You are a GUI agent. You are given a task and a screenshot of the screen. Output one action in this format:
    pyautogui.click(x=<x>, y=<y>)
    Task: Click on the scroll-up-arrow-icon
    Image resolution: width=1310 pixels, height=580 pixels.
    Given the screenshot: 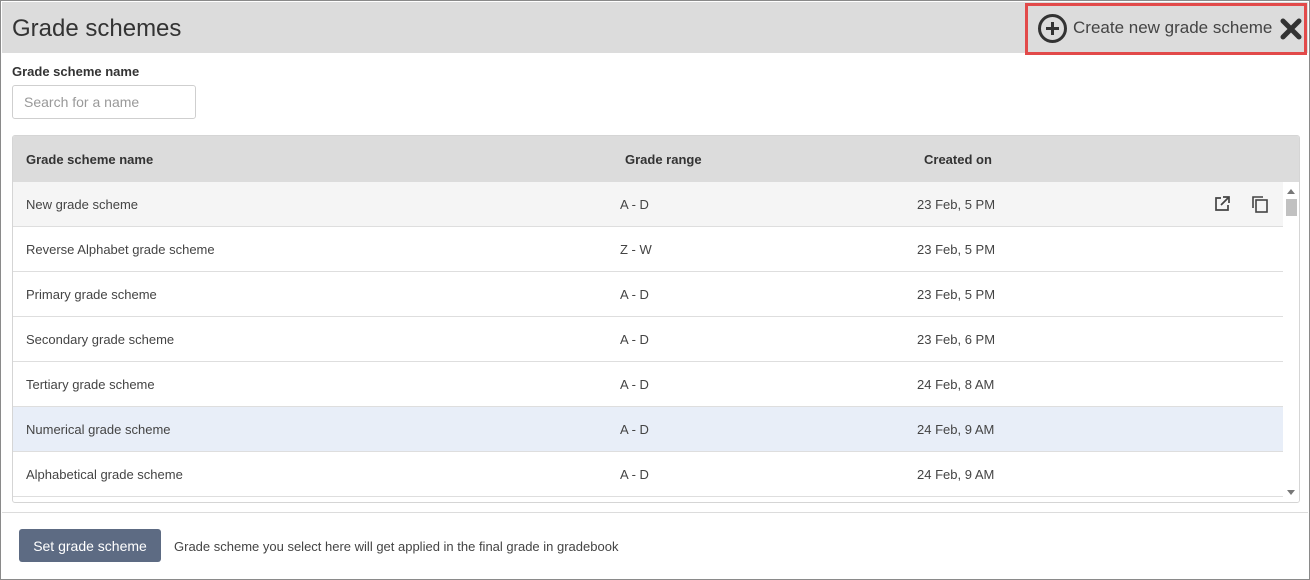 What is the action you would take?
    pyautogui.click(x=1291, y=191)
    